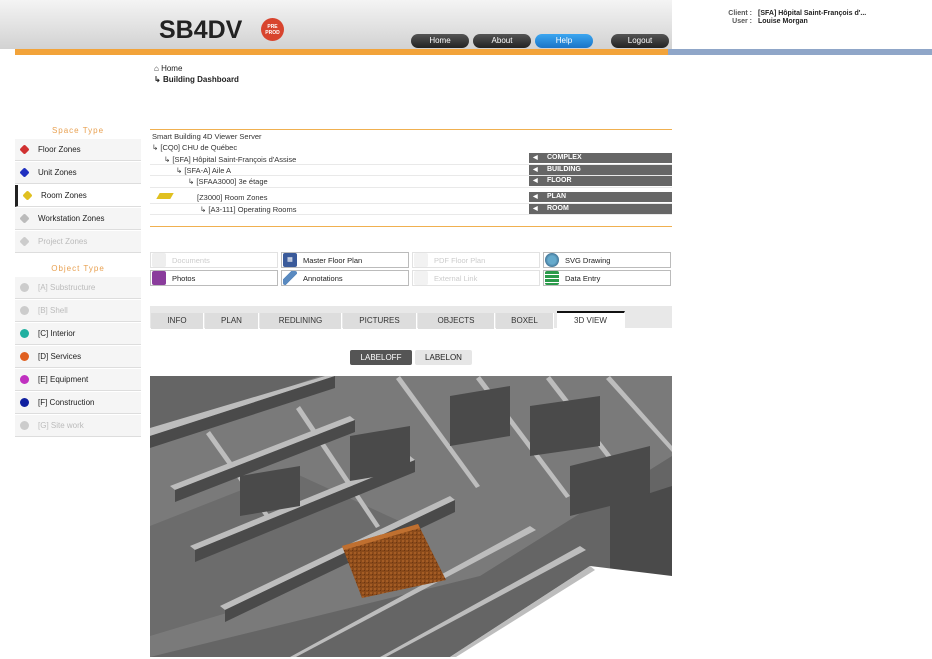 This screenshot has width=932, height=659. What do you see at coordinates (27, 195) in the screenshot?
I see `room-zones-icon` at bounding box center [27, 195].